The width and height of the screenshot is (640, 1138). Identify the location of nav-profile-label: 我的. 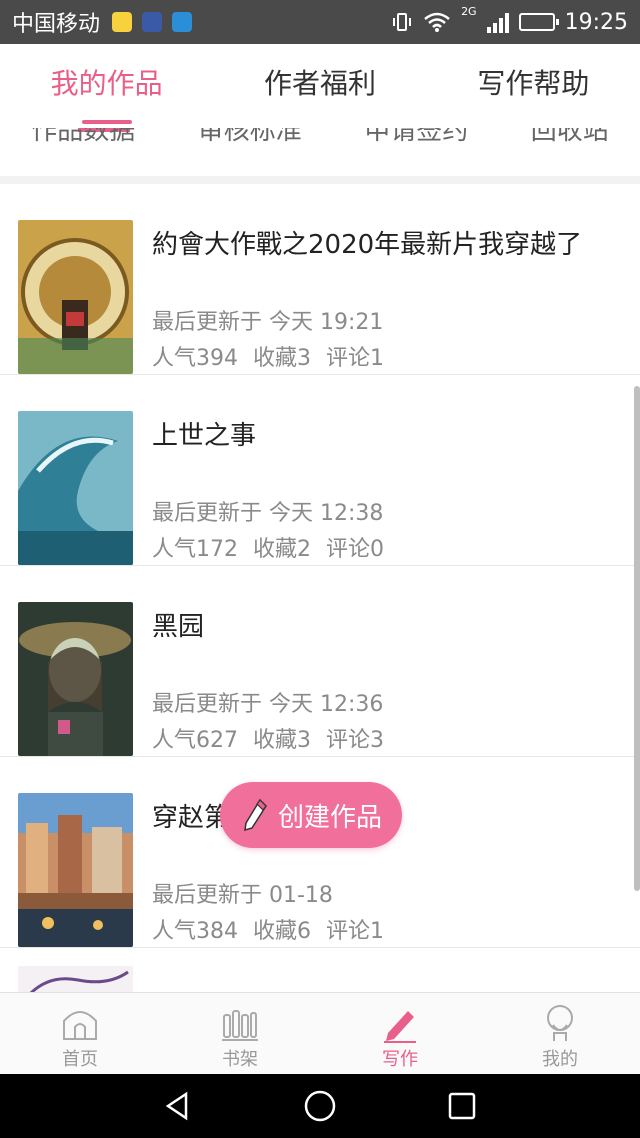
(560, 1059).